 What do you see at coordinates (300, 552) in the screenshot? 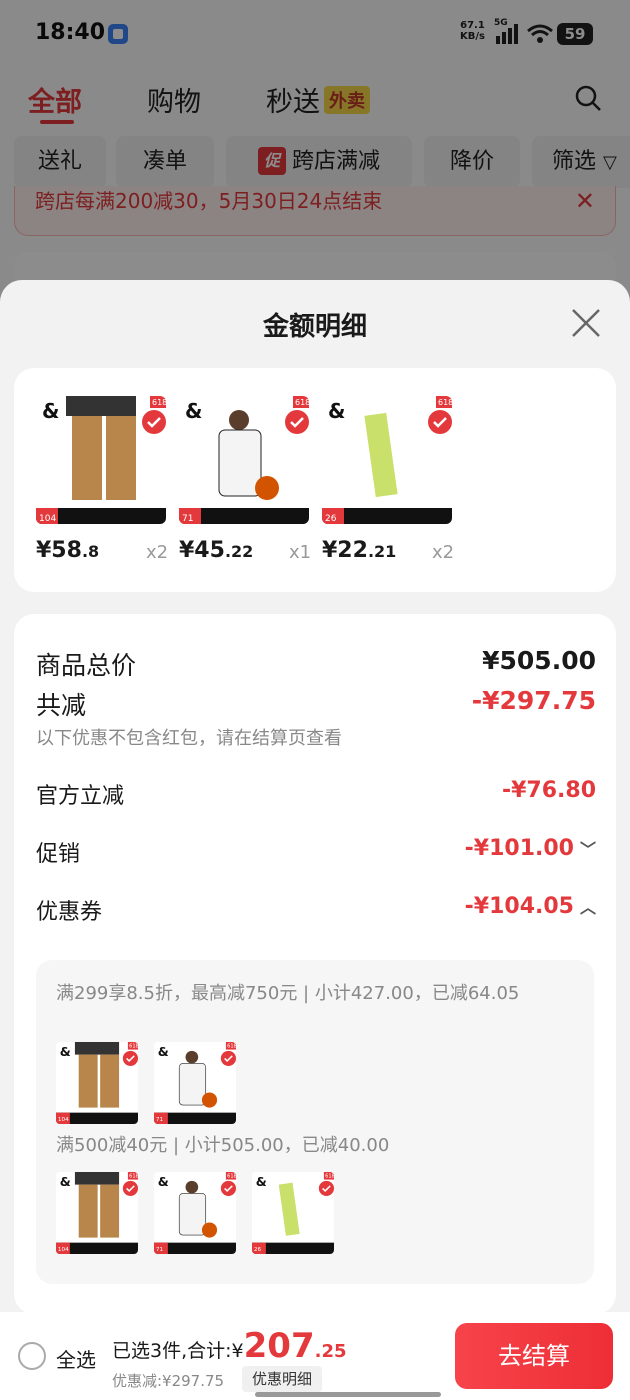
I see `product-quantity: x1` at bounding box center [300, 552].